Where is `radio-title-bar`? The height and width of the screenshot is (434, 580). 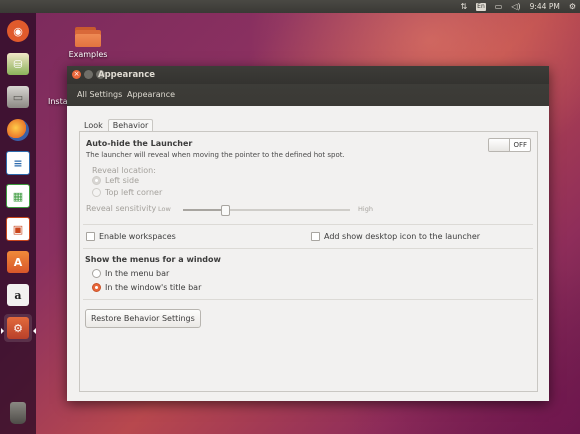
radio-title-bar is located at coordinates (96, 287).